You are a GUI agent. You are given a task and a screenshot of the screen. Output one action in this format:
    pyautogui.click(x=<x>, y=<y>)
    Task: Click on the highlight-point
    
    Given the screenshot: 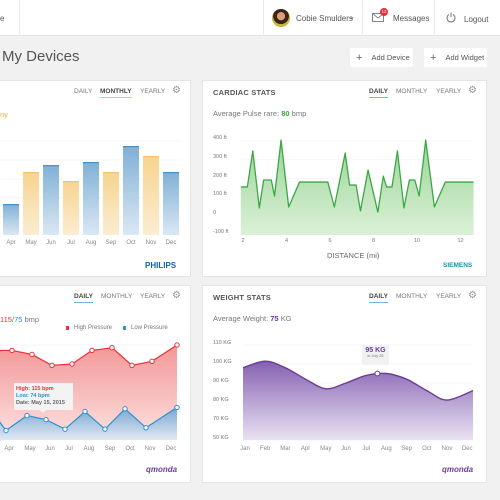 What is the action you would take?
    pyautogui.click(x=377, y=373)
    